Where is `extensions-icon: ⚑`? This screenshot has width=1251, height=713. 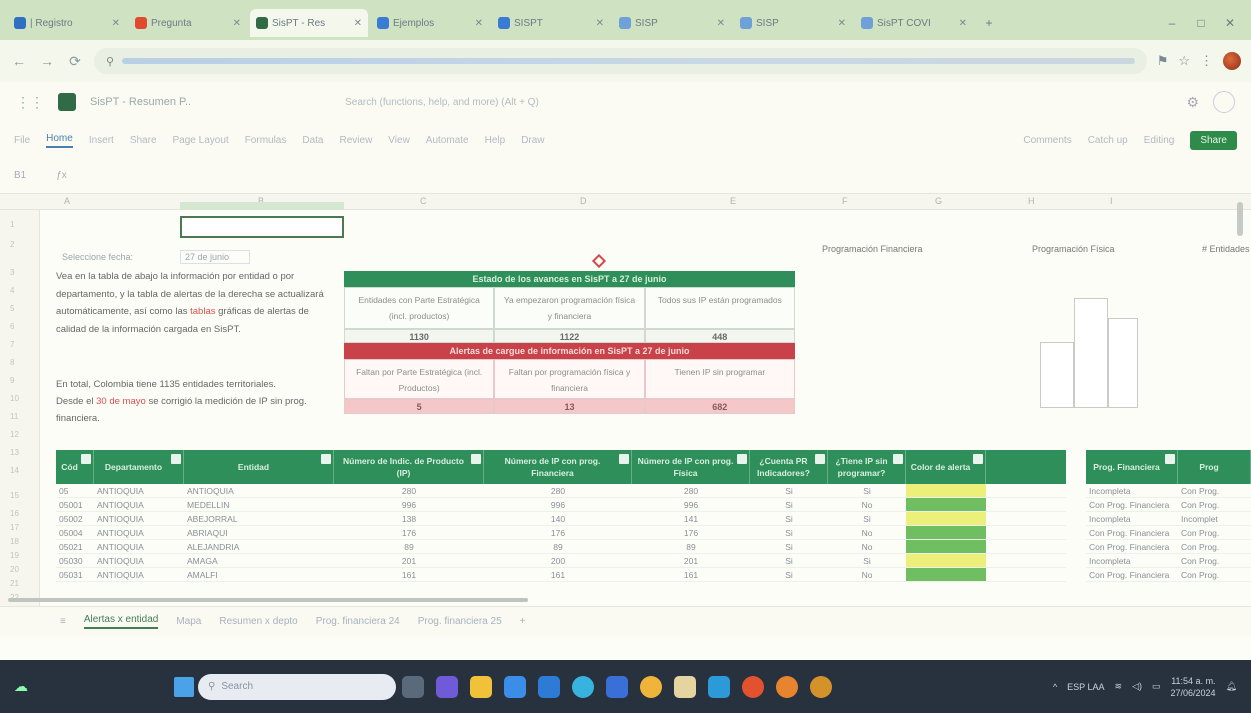 extensions-icon: ⚑ is located at coordinates (1163, 61).